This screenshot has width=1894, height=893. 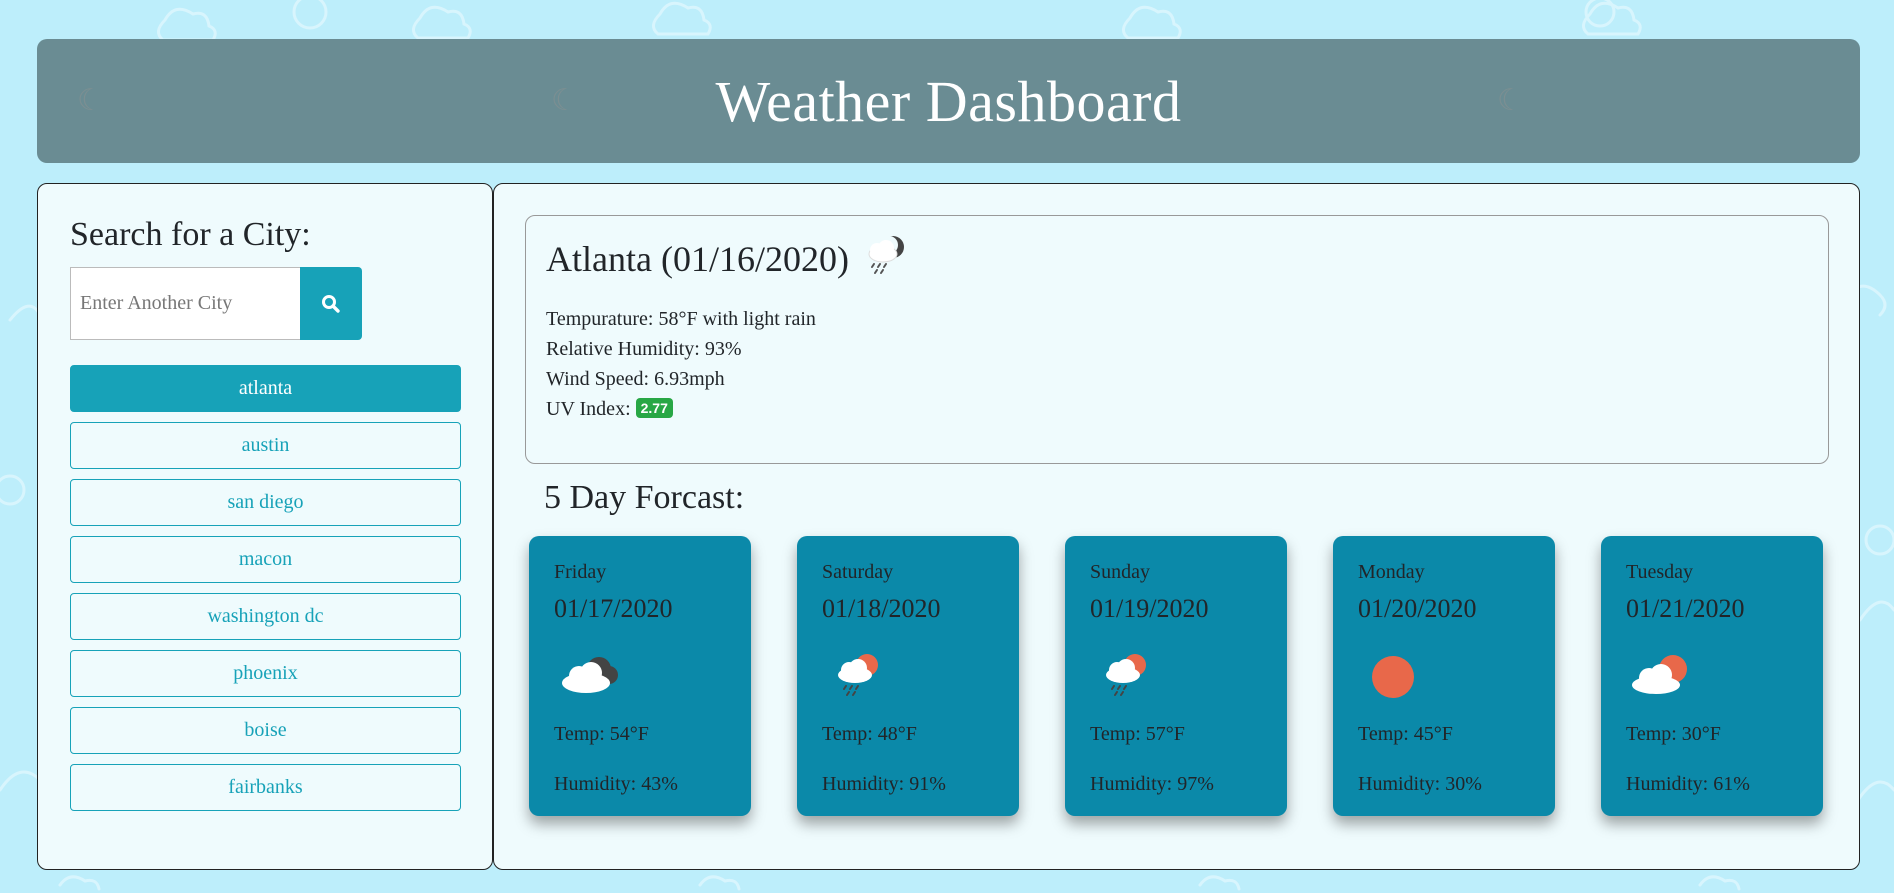 What do you see at coordinates (881, 608) in the screenshot?
I see `forecast-date: 01/18/2020` at bounding box center [881, 608].